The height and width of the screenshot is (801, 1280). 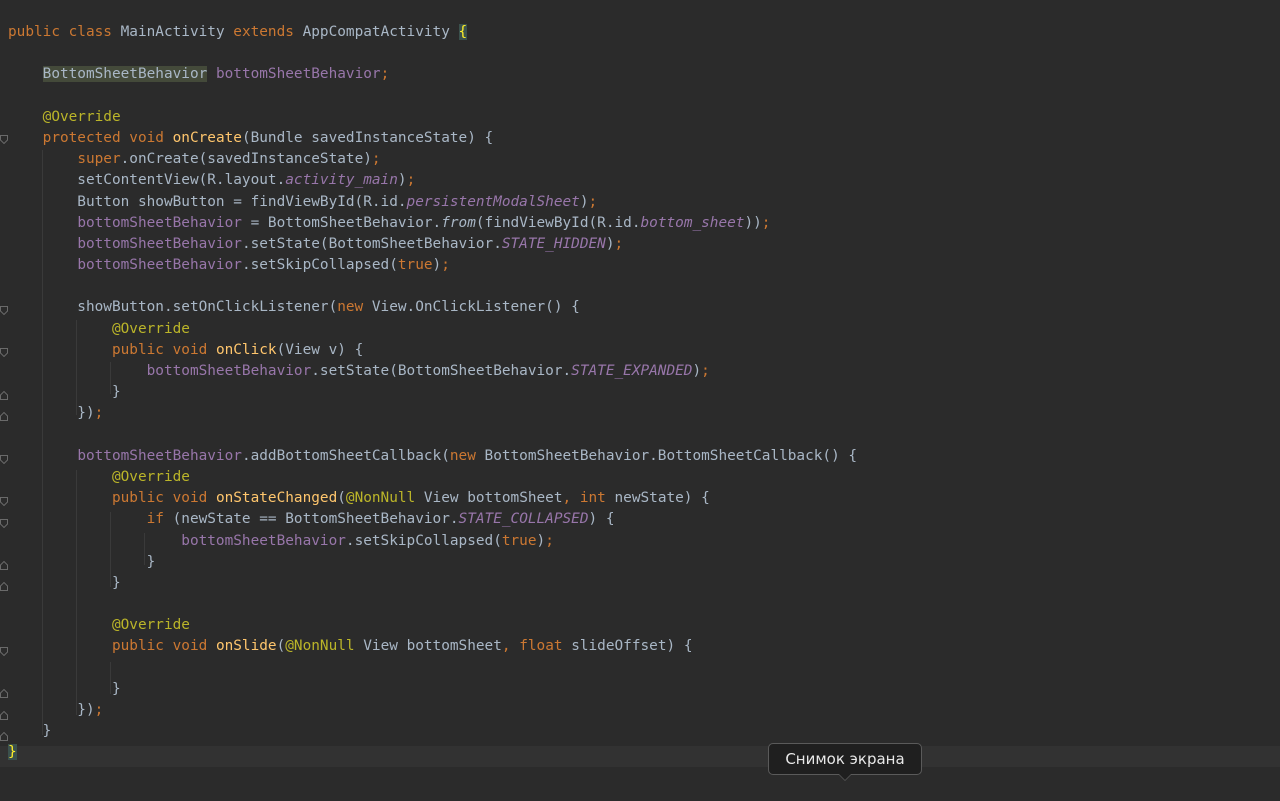 What do you see at coordinates (345, 455) in the screenshot?
I see `code-token: .addBottomSheetCallback(` at bounding box center [345, 455].